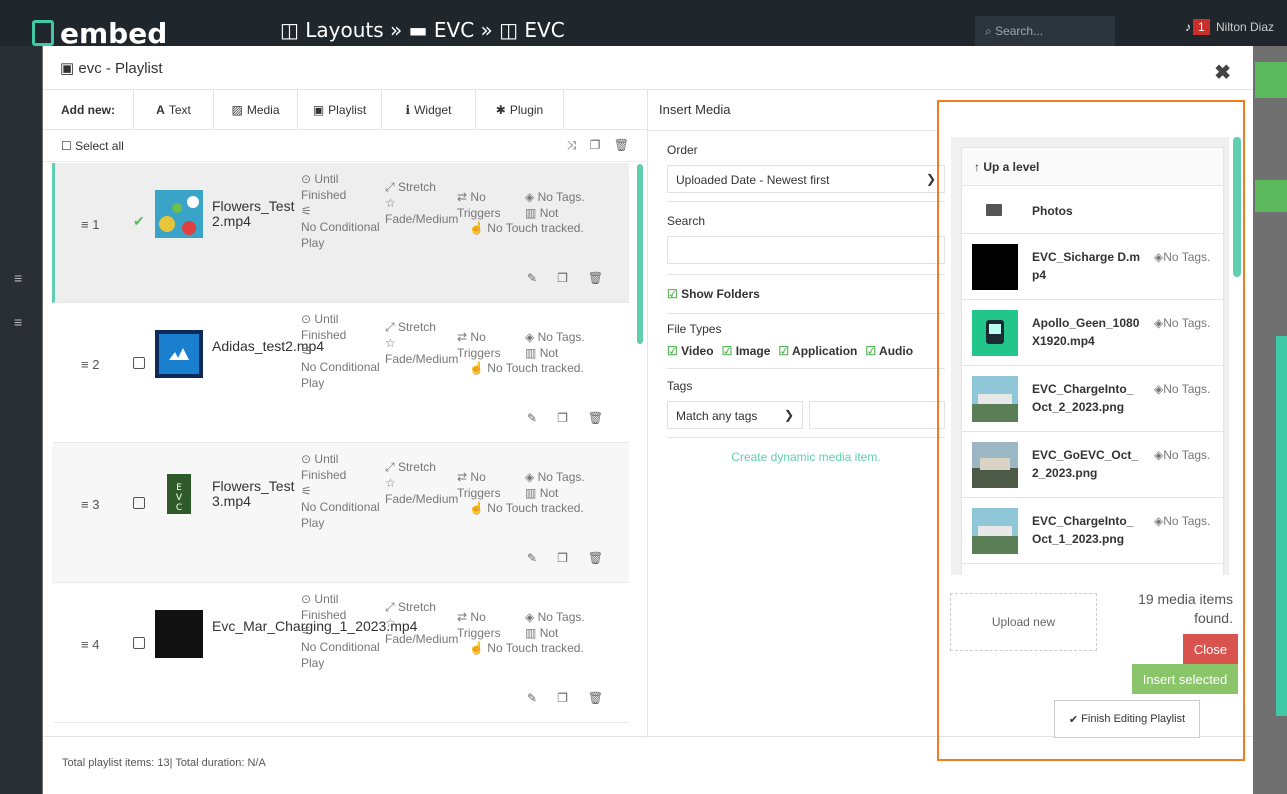 This screenshot has height=794, width=1287. I want to click on media-search-input, so click(806, 250).